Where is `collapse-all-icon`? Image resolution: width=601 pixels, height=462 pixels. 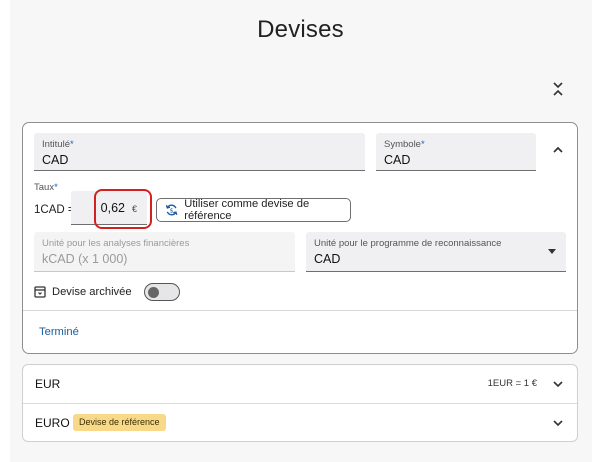
collapse-all-icon is located at coordinates (558, 89).